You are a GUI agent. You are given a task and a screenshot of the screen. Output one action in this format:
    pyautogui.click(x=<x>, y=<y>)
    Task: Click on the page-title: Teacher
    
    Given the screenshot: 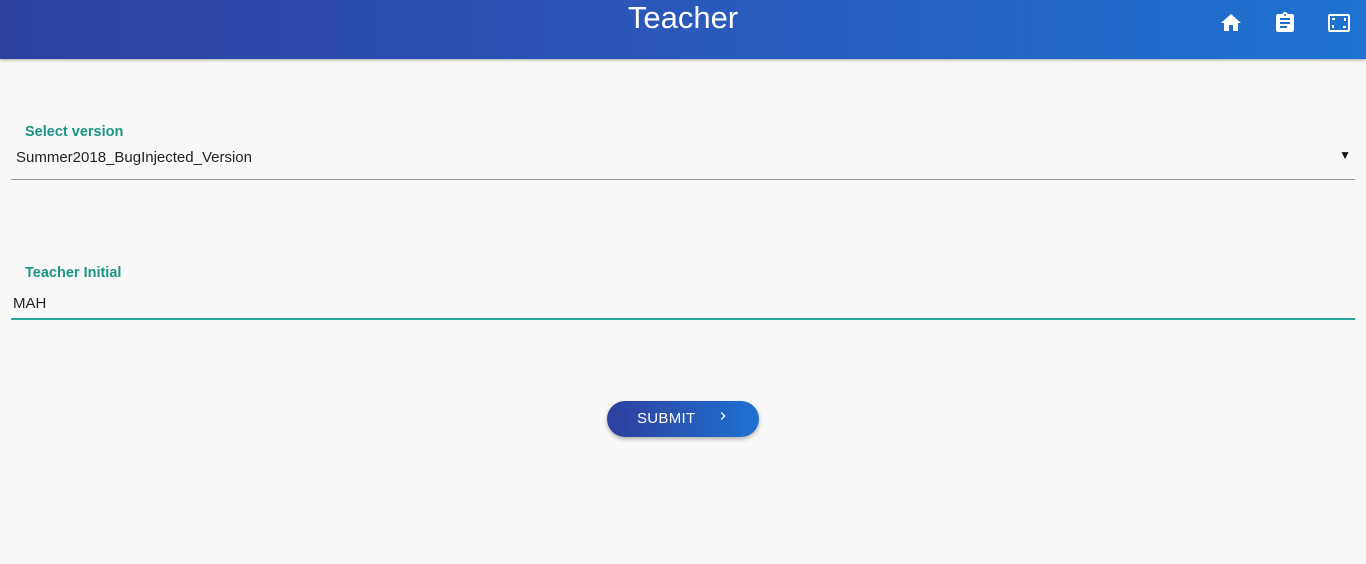 What is the action you would take?
    pyautogui.click(x=683, y=17)
    